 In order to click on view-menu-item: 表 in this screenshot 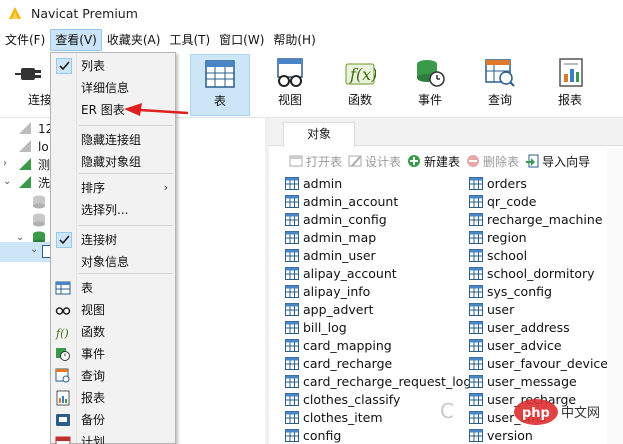, I will do `click(113, 288)`.